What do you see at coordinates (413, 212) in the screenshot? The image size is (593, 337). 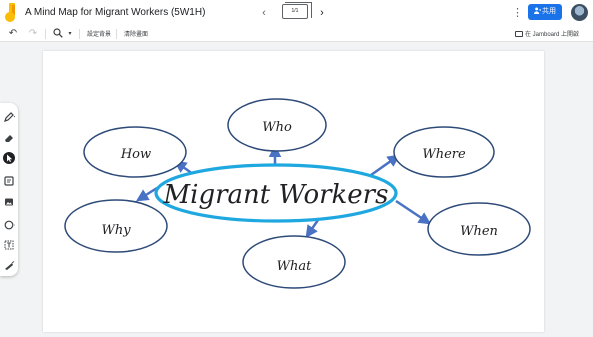 I see `arrow-to-when` at bounding box center [413, 212].